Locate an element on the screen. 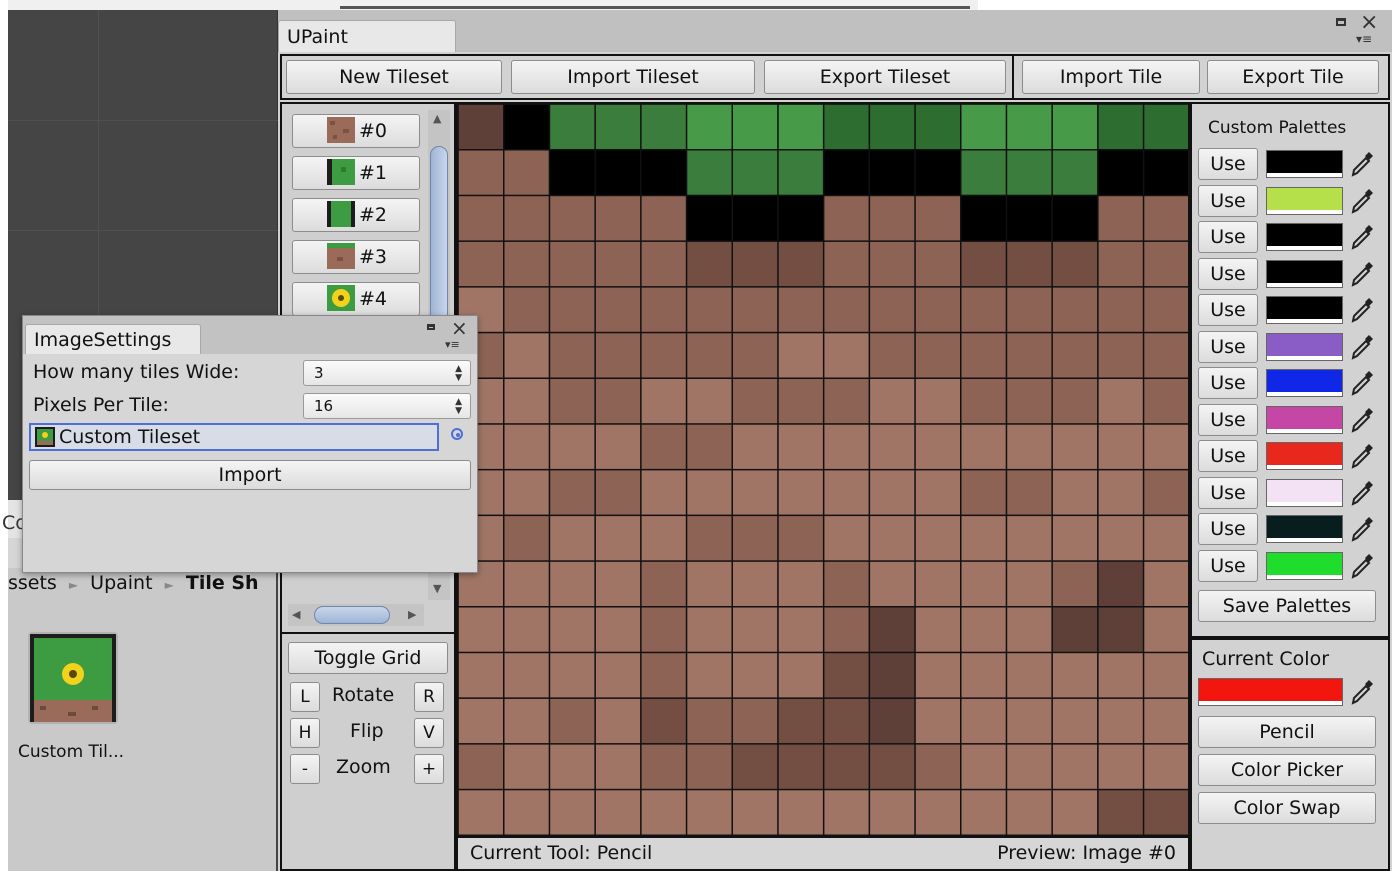 This screenshot has width=1392, height=871. zoom-out-button: - is located at coordinates (305, 769).